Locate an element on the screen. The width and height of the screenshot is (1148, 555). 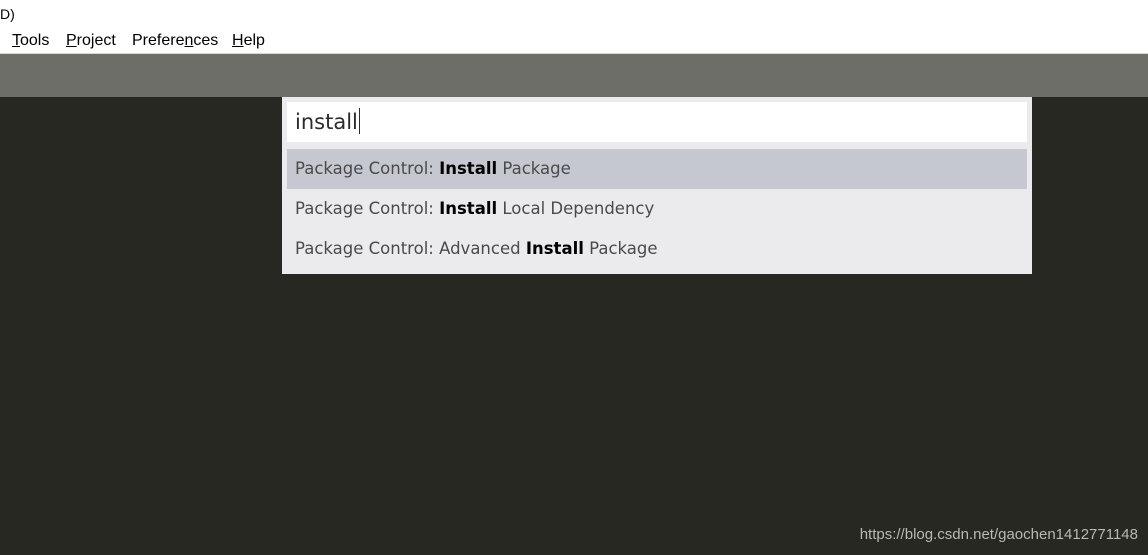
command-palette-query: install is located at coordinates (326, 122).